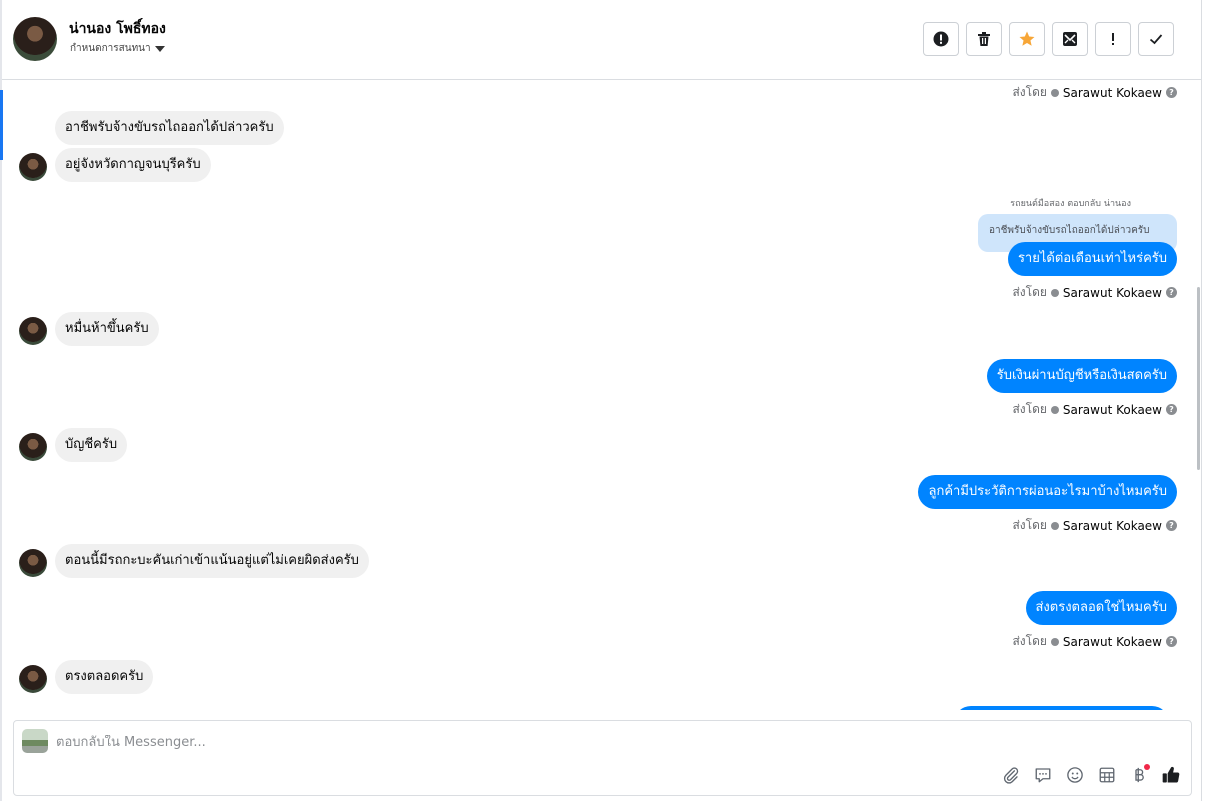 This screenshot has height=801, width=1208. I want to click on message-bubble-outgoing: รับเงินผ่านบัญชีหรือเงินสดครับ, so click(1081, 376).